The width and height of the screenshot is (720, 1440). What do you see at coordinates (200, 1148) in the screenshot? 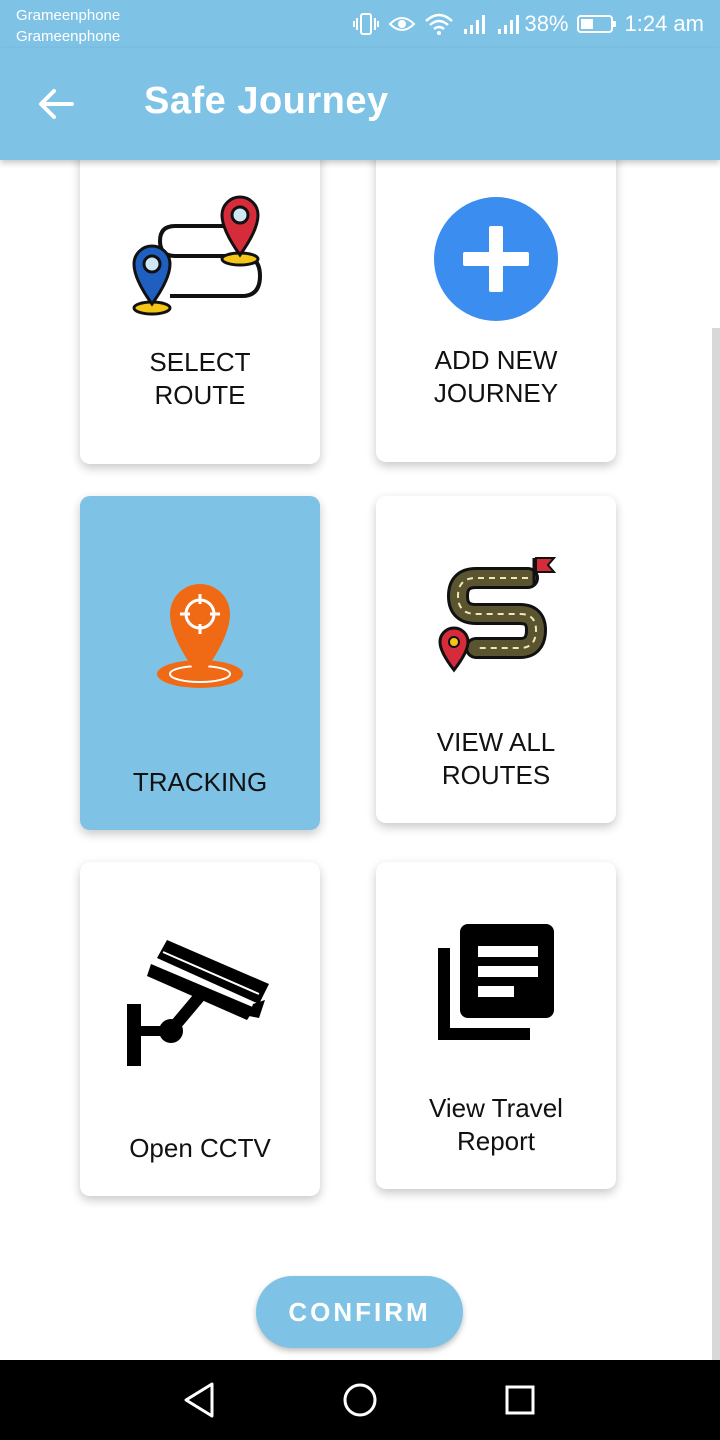
I see `open-cctv-label: Open CCTV` at bounding box center [200, 1148].